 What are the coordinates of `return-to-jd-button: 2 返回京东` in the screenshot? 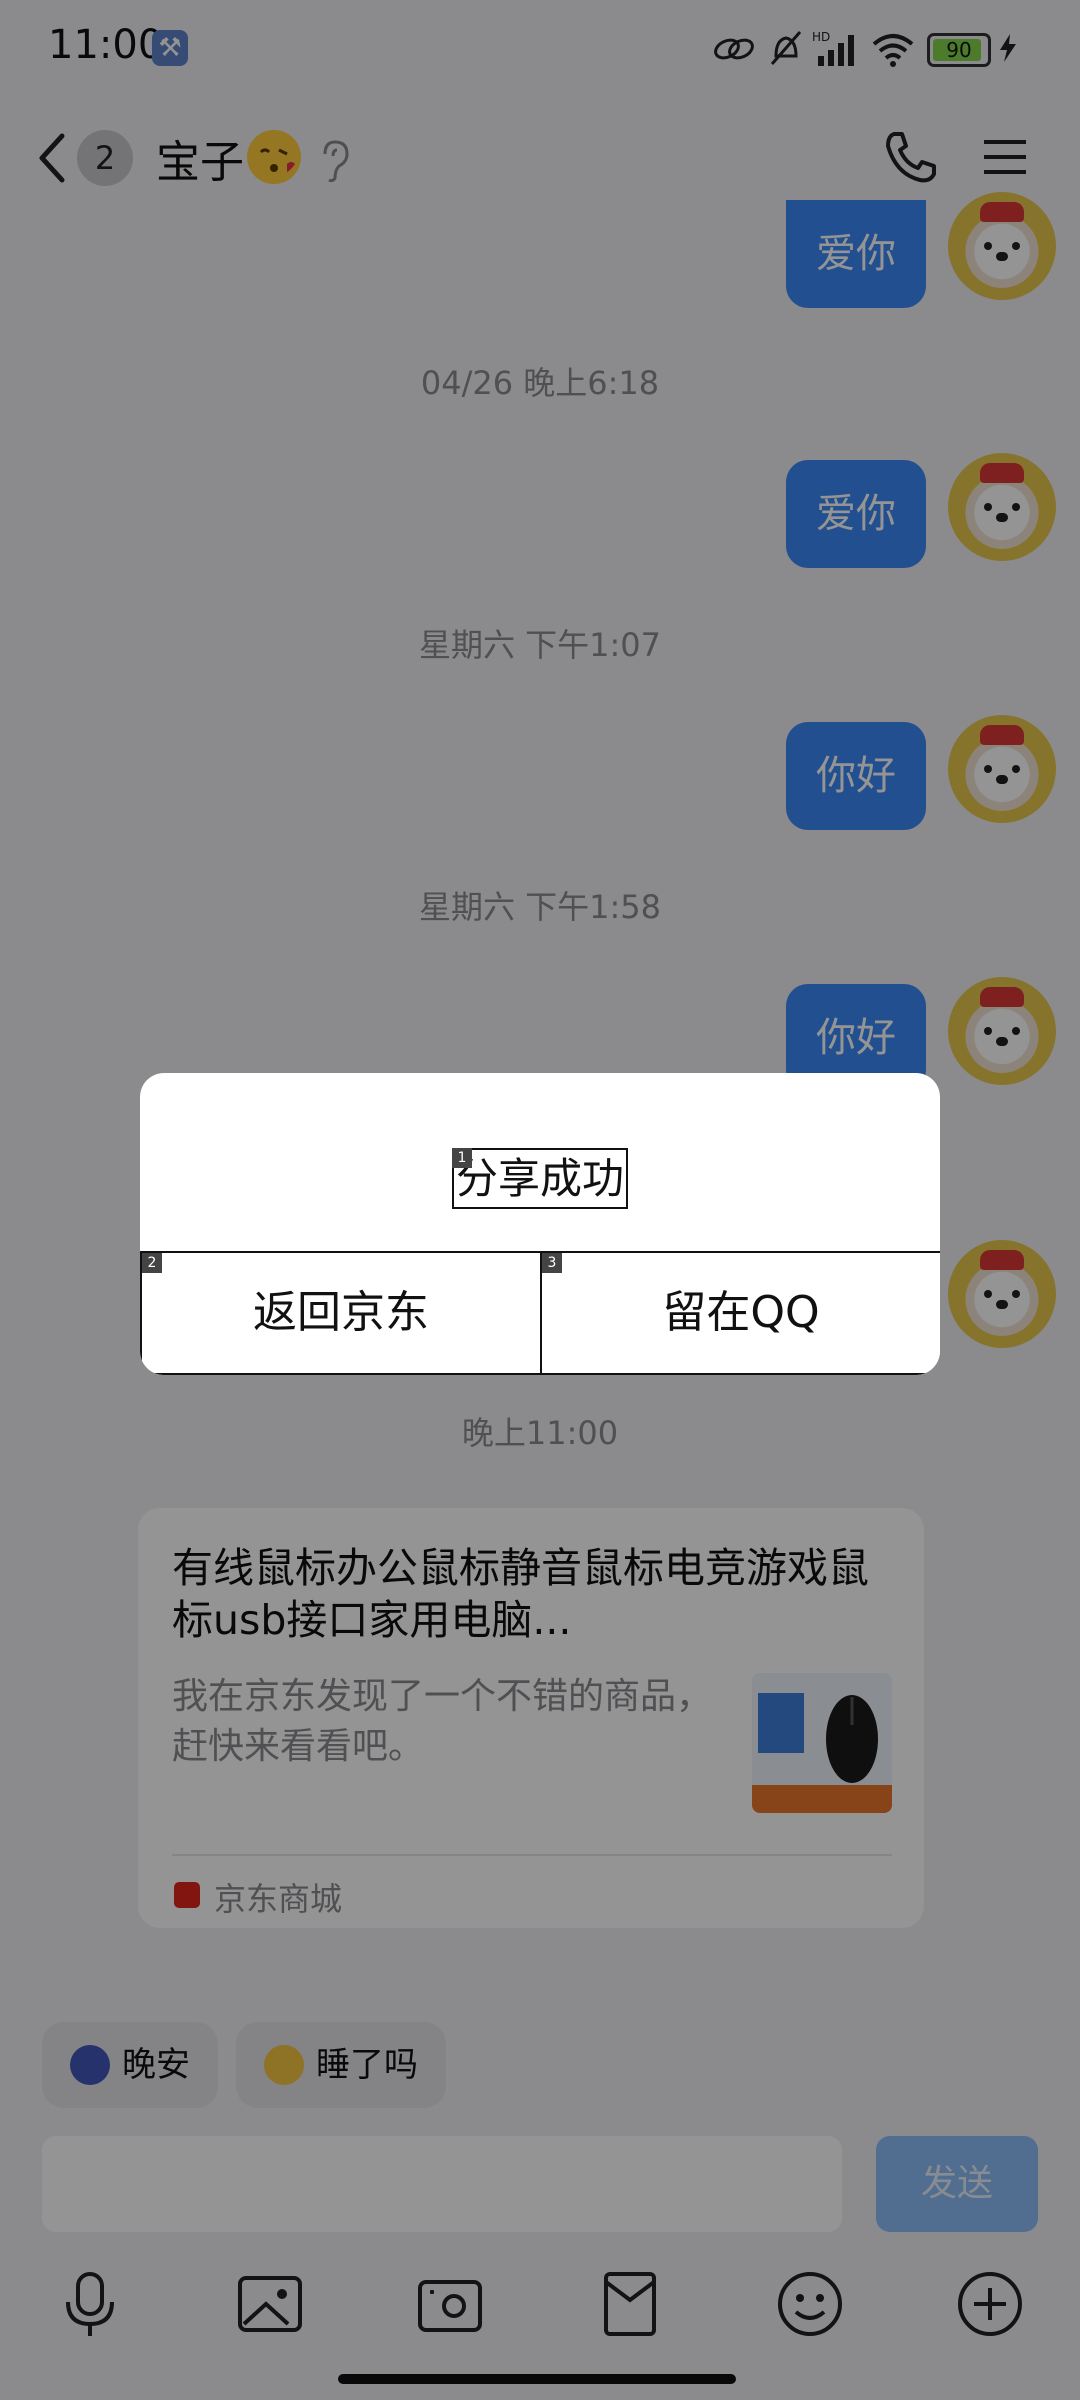 It's located at (341, 1313).